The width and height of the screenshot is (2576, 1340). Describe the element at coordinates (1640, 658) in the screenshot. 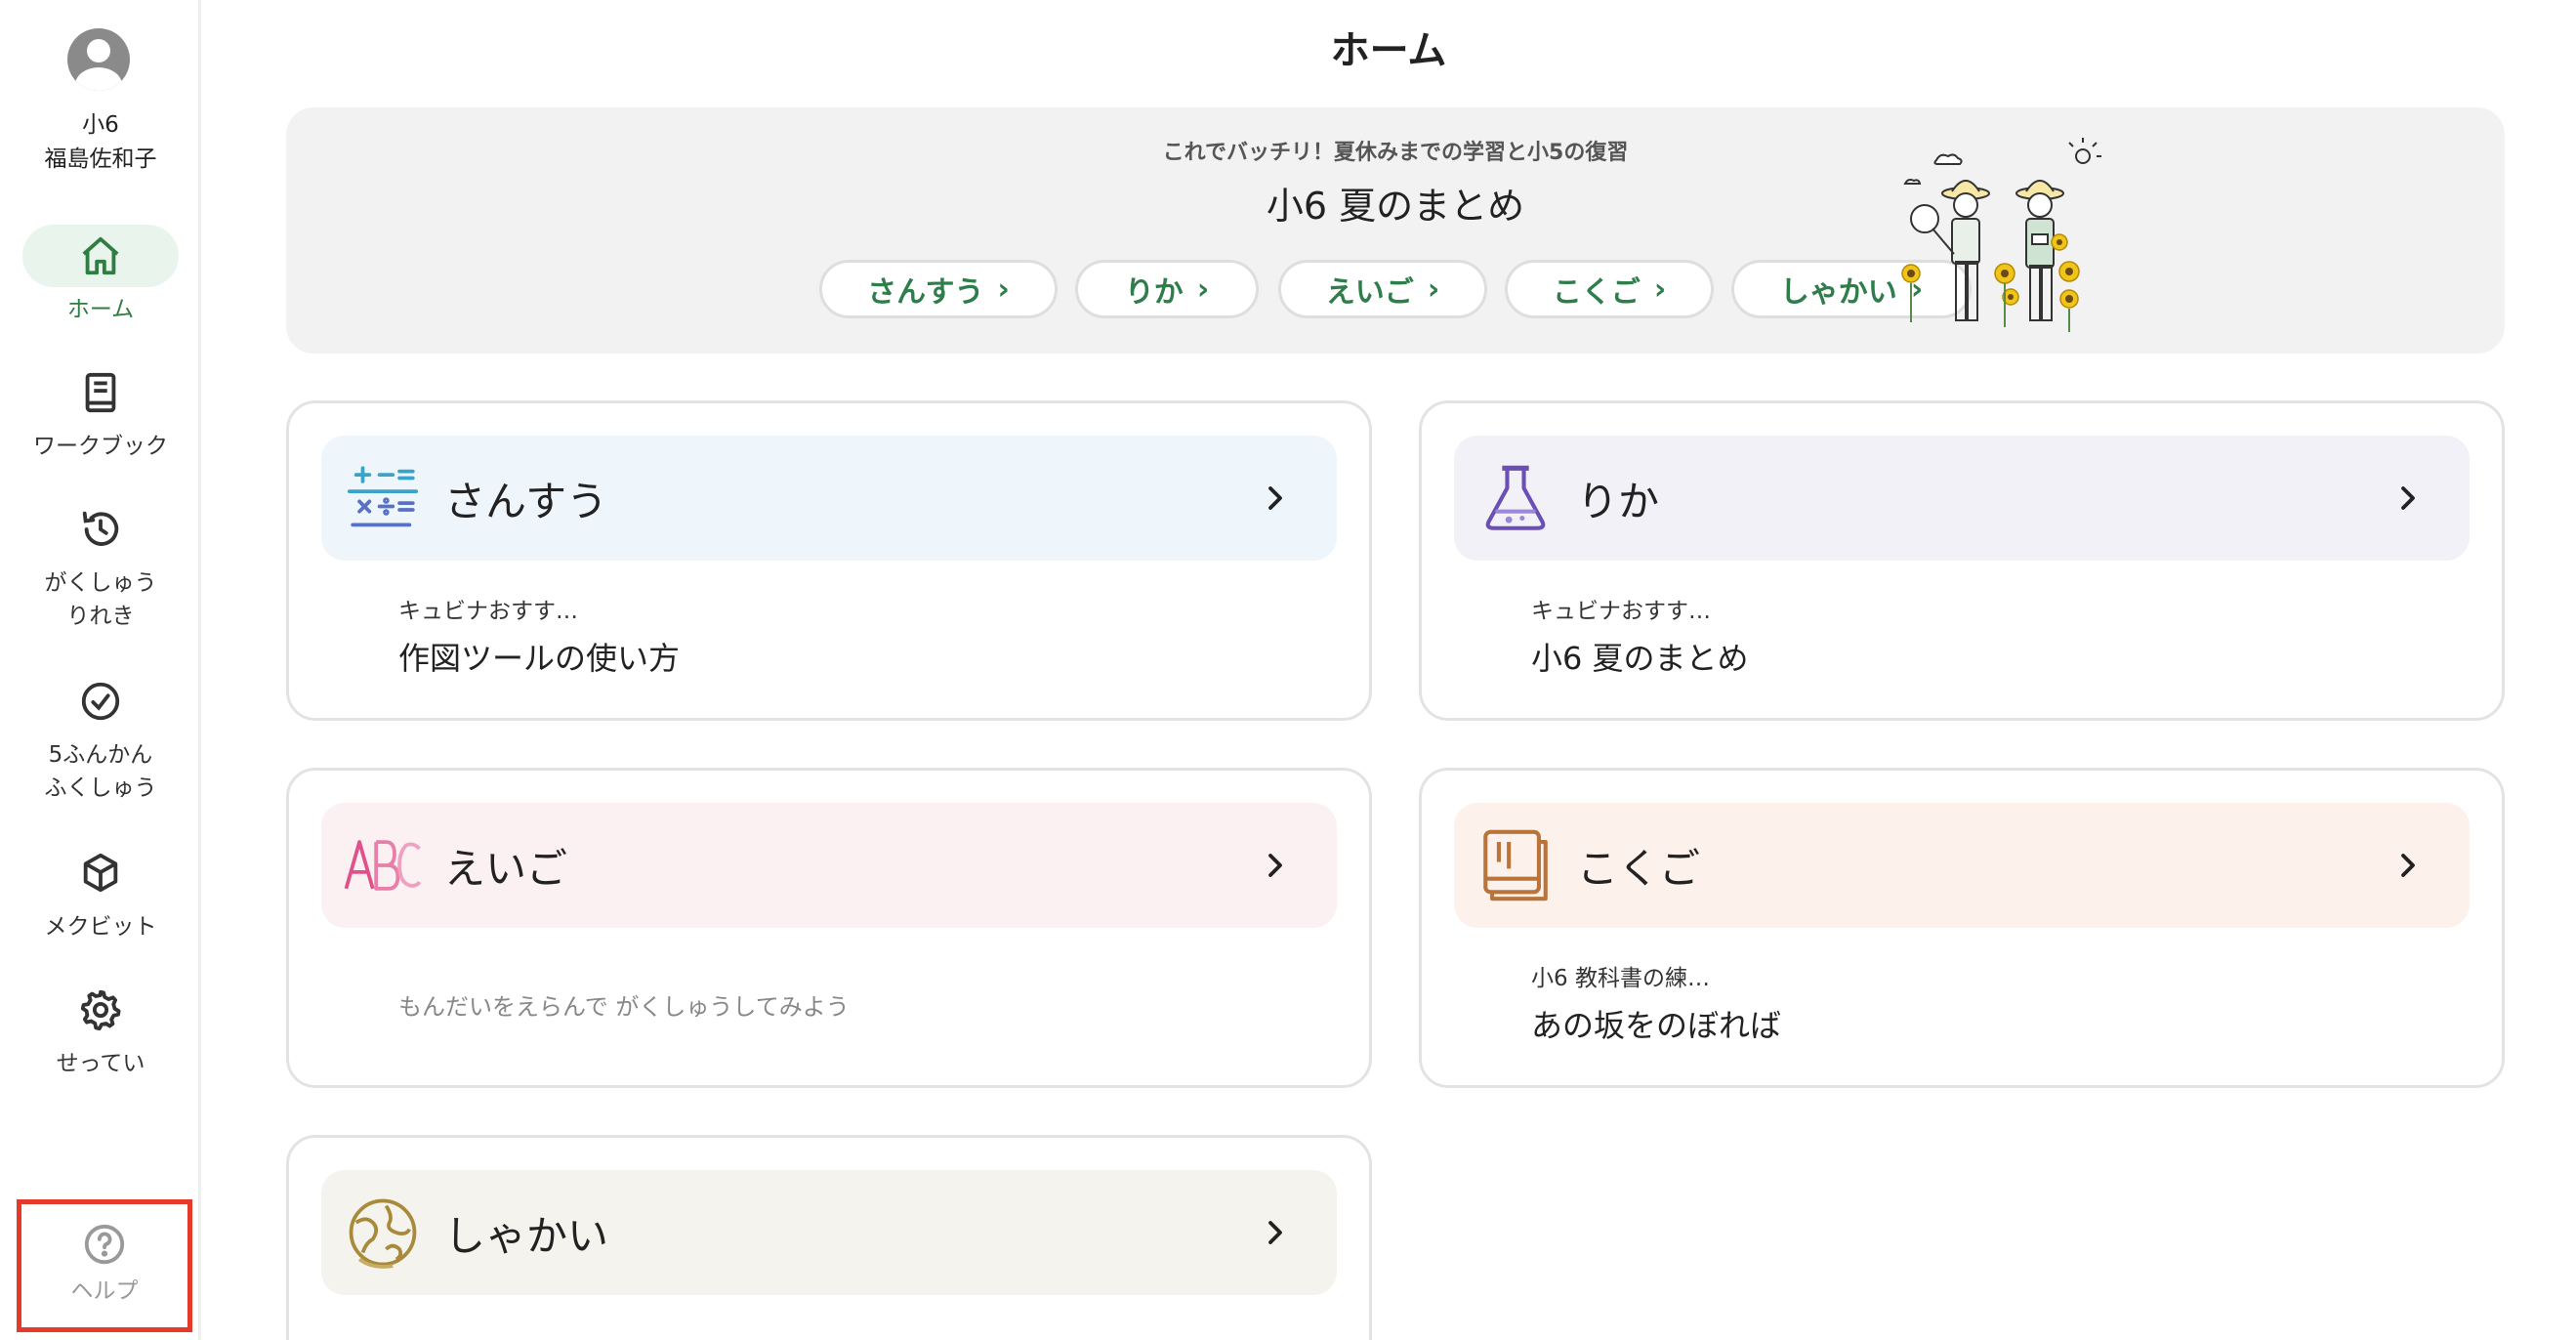

I see `recommend-title: 小6 夏のまとめ` at that location.